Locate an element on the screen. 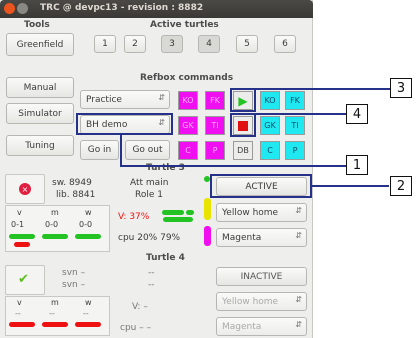  corner-button: C is located at coordinates (270, 150).